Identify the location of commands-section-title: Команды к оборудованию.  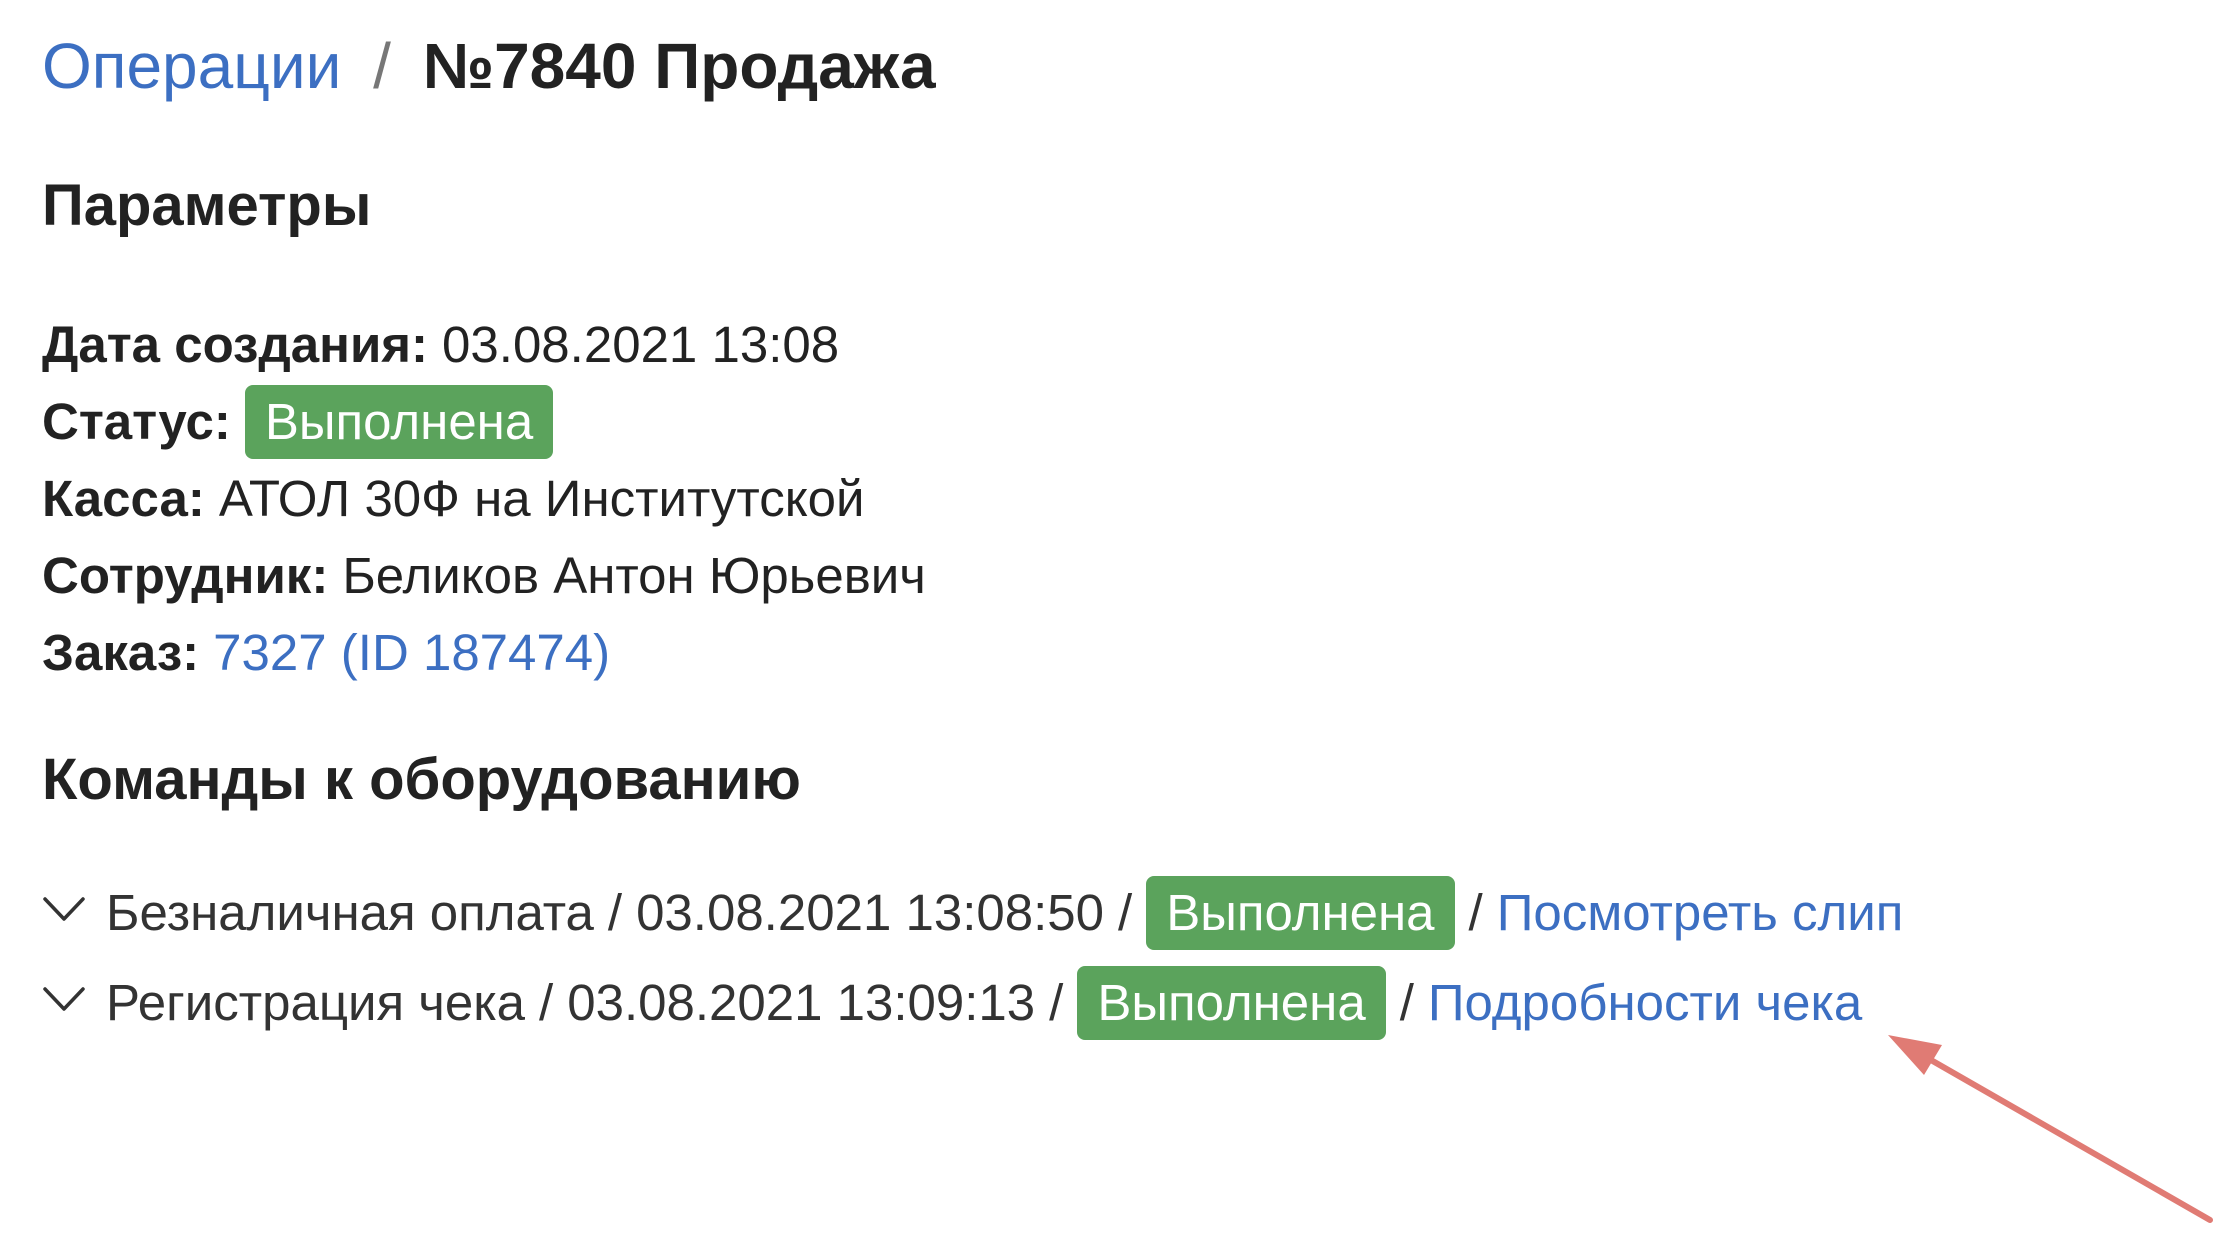
(421, 779).